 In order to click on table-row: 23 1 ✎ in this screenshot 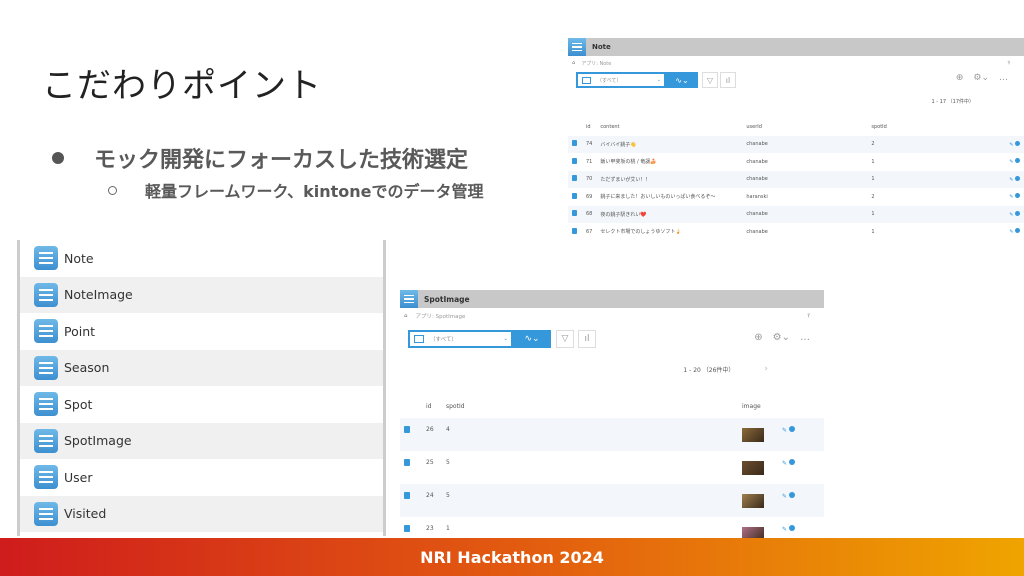, I will do `click(612, 527)`.